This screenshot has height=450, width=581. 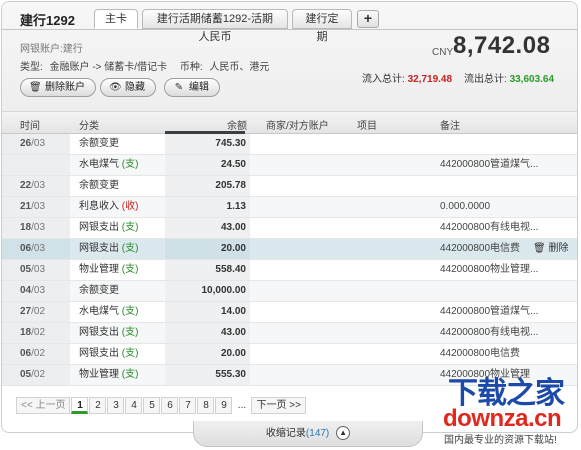 I want to click on eye-icon: 👁, so click(x=115, y=87).